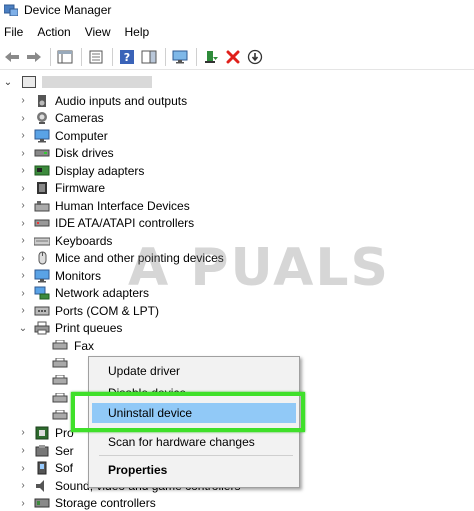 This screenshot has height=511, width=474. I want to click on menu-bar: File Action View Help, so click(237, 32).